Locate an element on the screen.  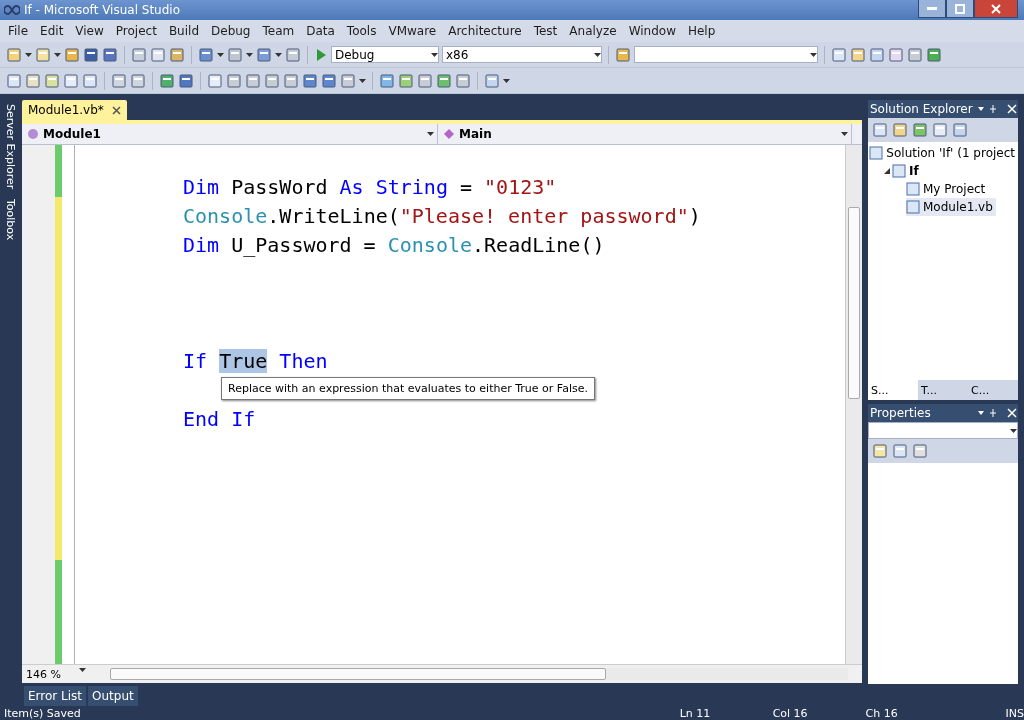
menu-item: Edit is located at coordinates (52, 31).